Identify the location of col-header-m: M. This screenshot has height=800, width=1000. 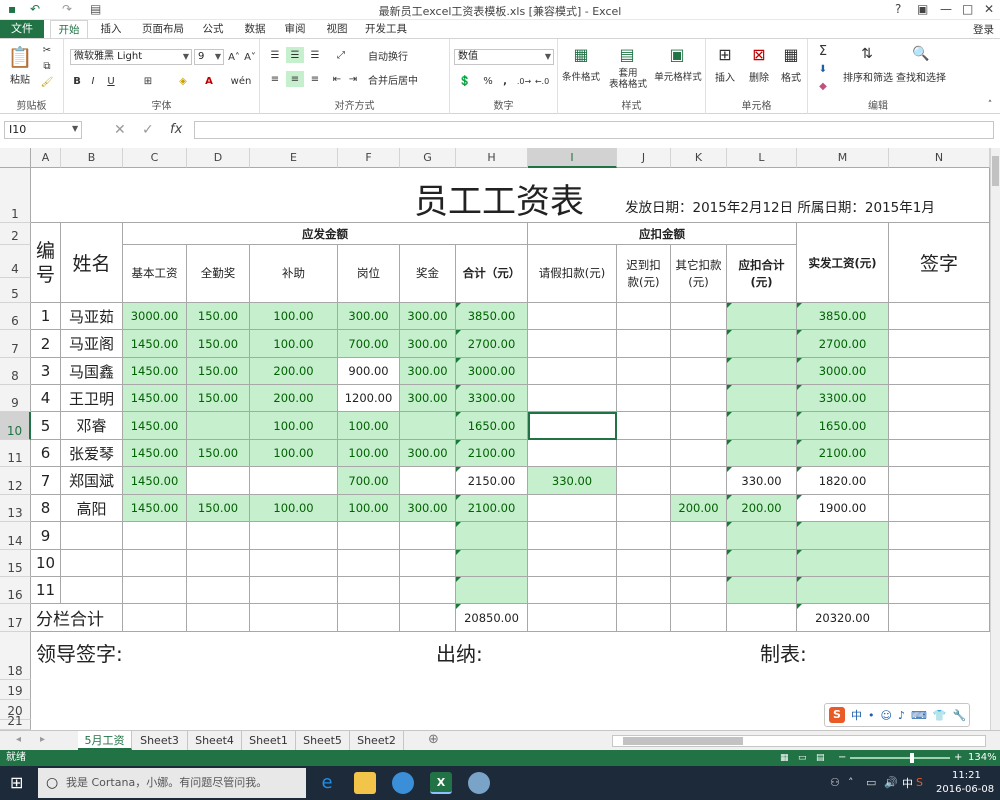
(843, 158).